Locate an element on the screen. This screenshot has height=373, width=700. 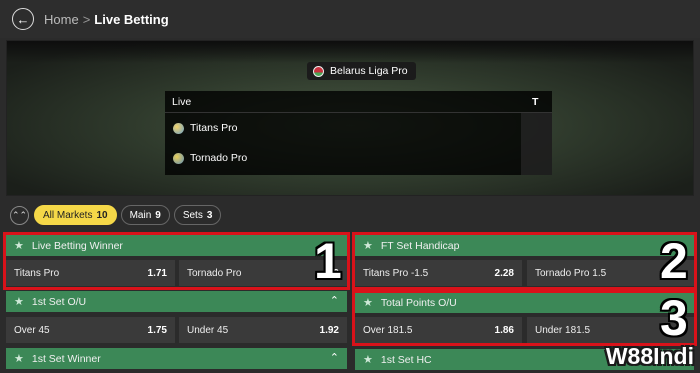
league-name: Belarus Liga Pro is located at coordinates (369, 71).